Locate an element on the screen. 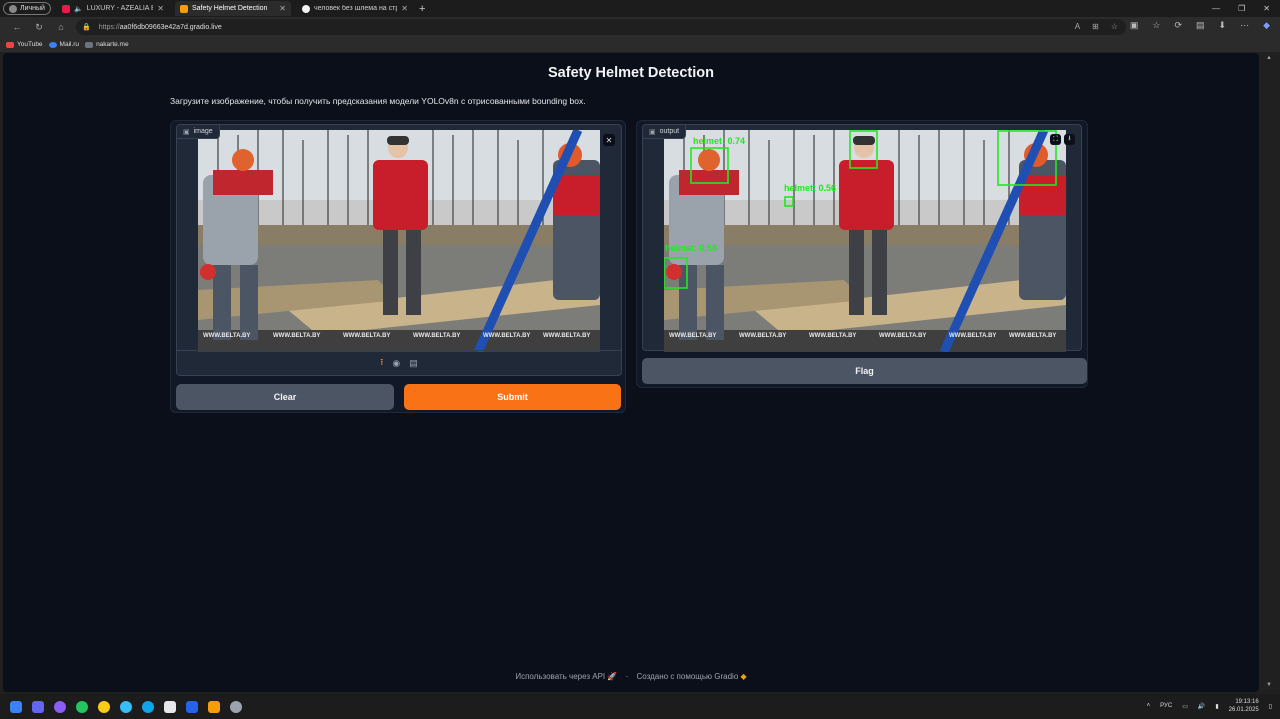 The height and width of the screenshot is (719, 1280). page-scrollbar is located at coordinates (1270, 372).